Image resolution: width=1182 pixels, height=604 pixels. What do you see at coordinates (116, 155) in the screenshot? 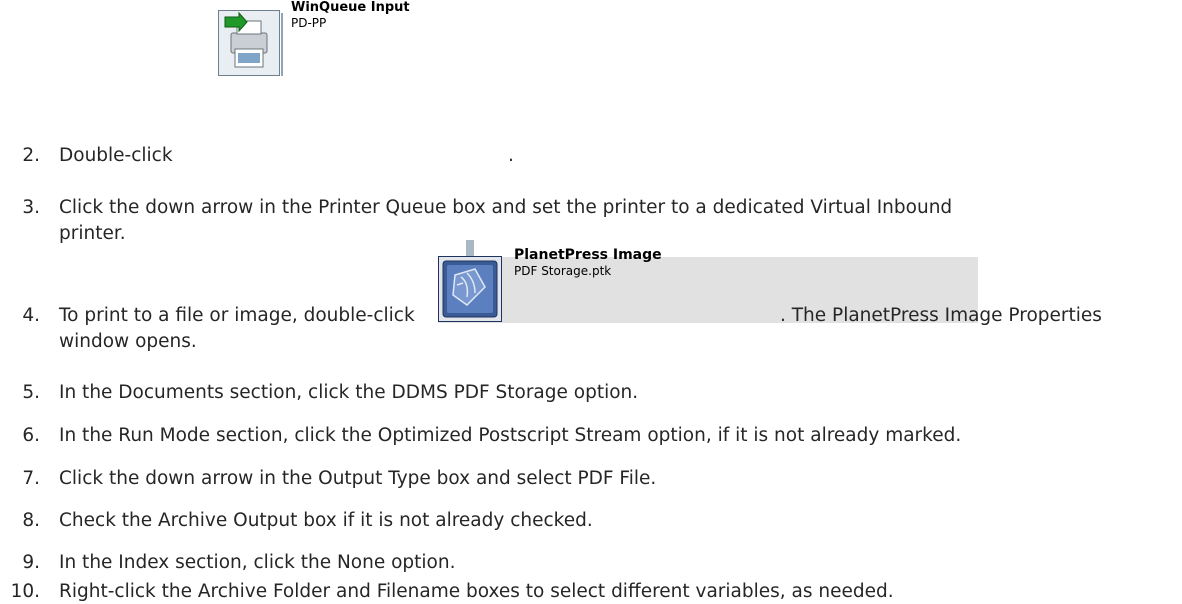
I see `step-text: Double-click` at bounding box center [116, 155].